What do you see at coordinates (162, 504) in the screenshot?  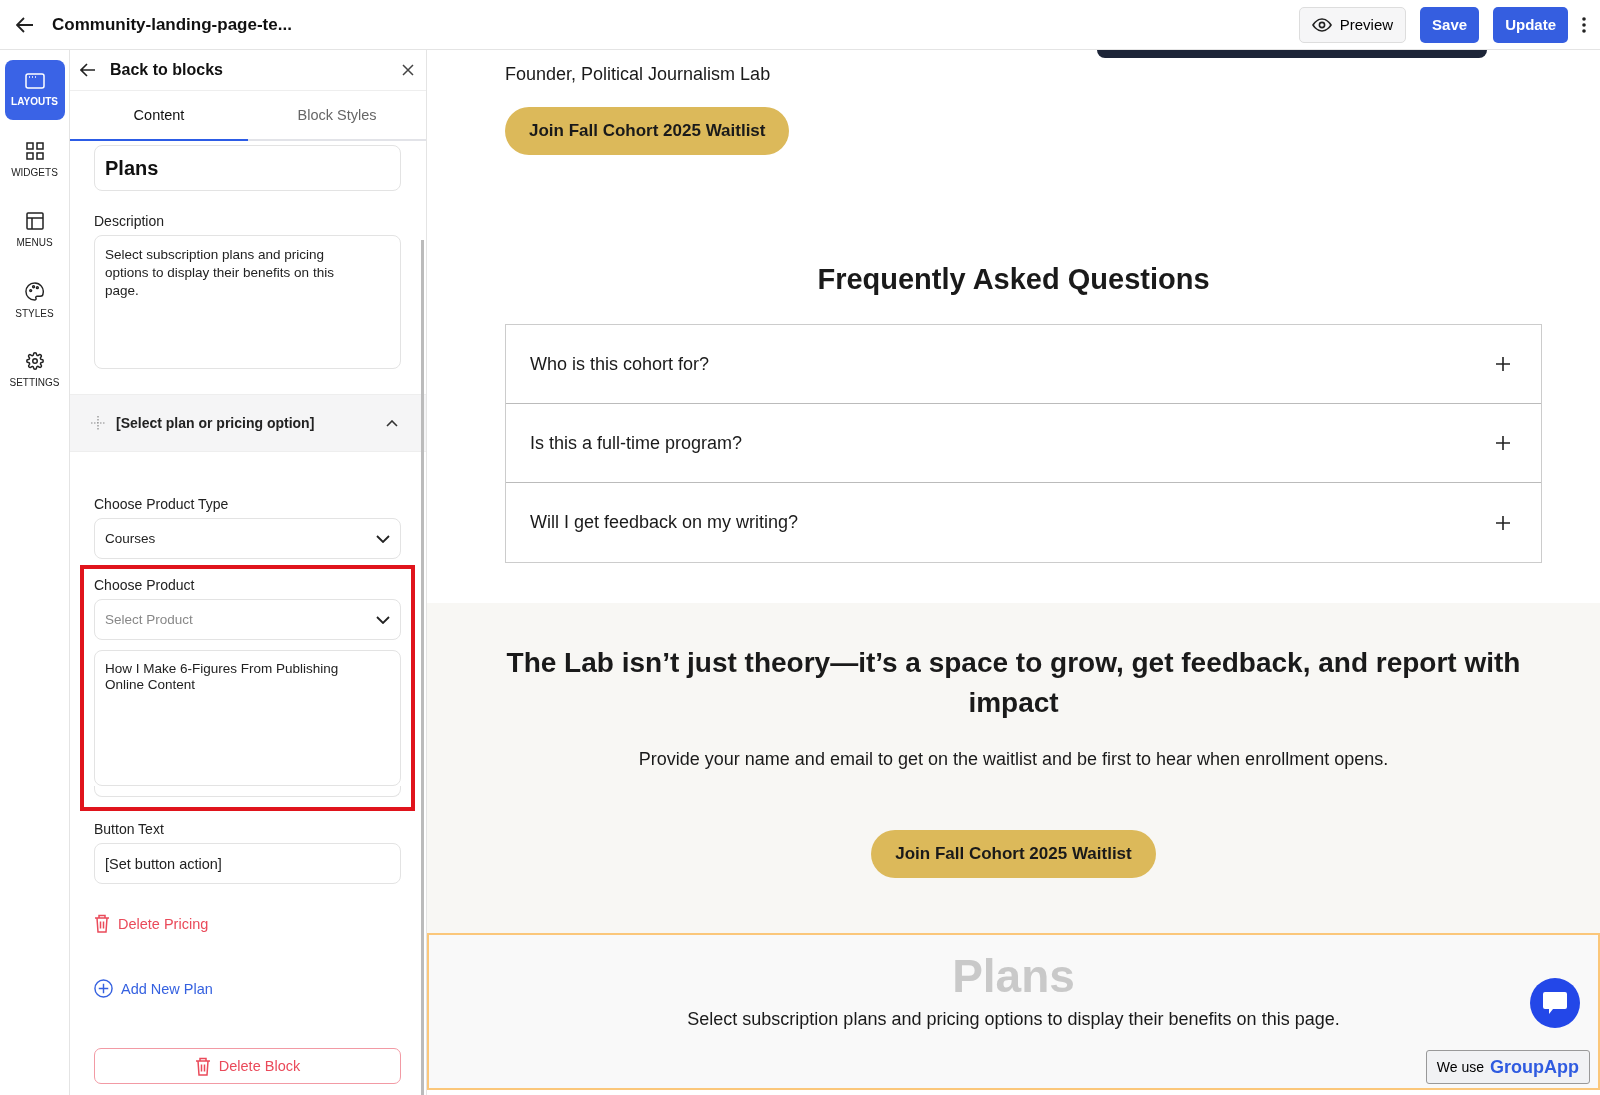 I see `field-label: Choose Product Type` at bounding box center [162, 504].